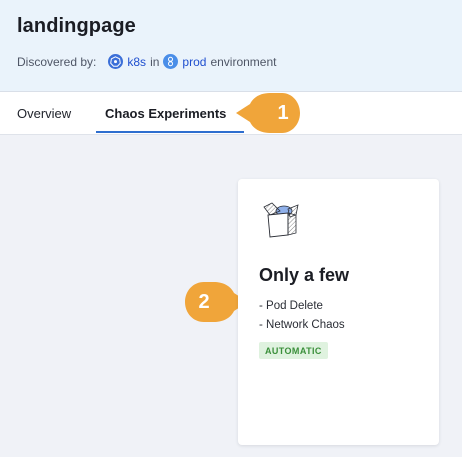 The image size is (462, 457). What do you see at coordinates (243, 61) in the screenshot?
I see `environment-suffix: environment` at bounding box center [243, 61].